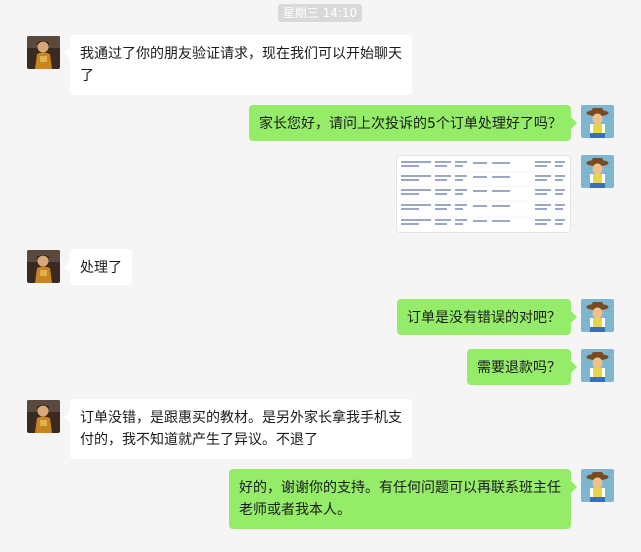  What do you see at coordinates (403, 499) in the screenshot?
I see `outgoing-message-bubble: 好的，谢谢你的支持。有任何问题可以再联系班主任老师或者我本人。` at bounding box center [403, 499].